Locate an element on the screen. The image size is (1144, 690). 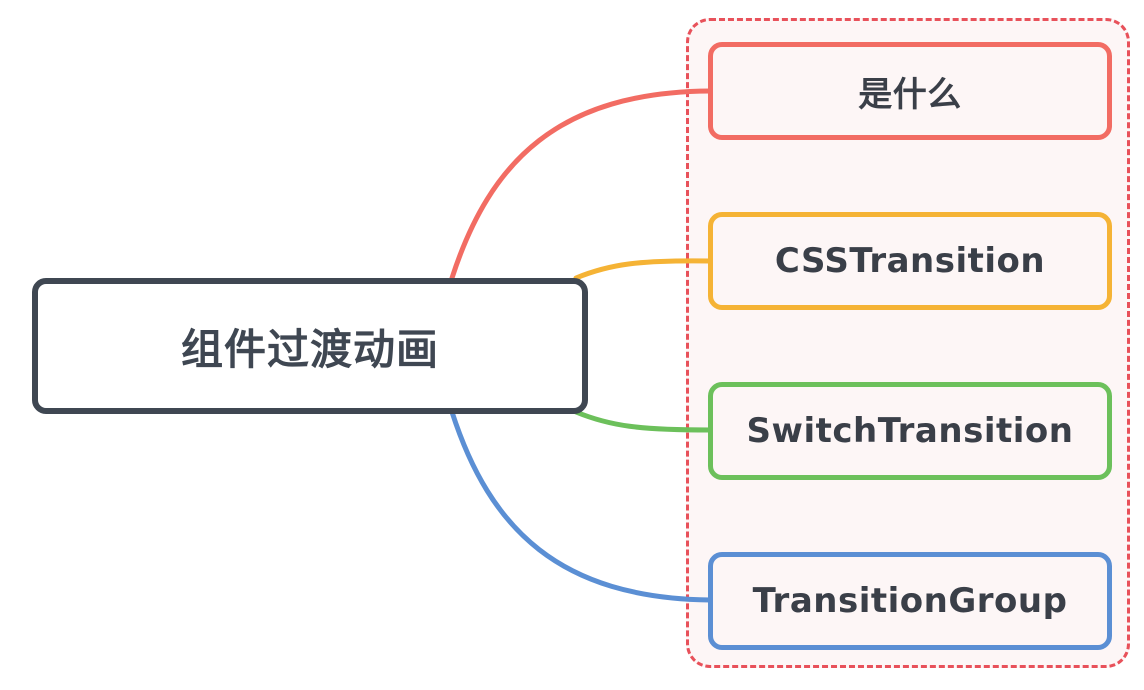
root-node: 组件过渡动画 is located at coordinates (310, 346).